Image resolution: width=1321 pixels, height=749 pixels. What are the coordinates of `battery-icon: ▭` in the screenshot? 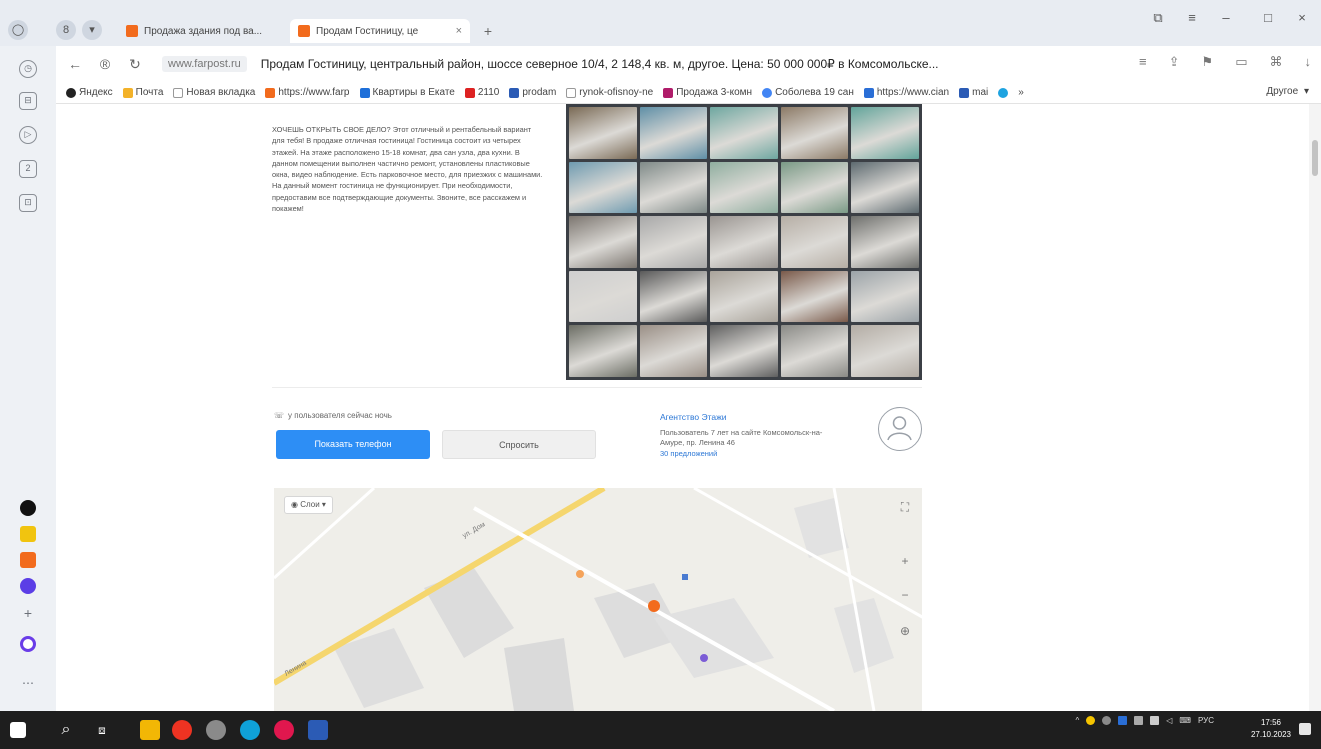 It's located at (1241, 62).